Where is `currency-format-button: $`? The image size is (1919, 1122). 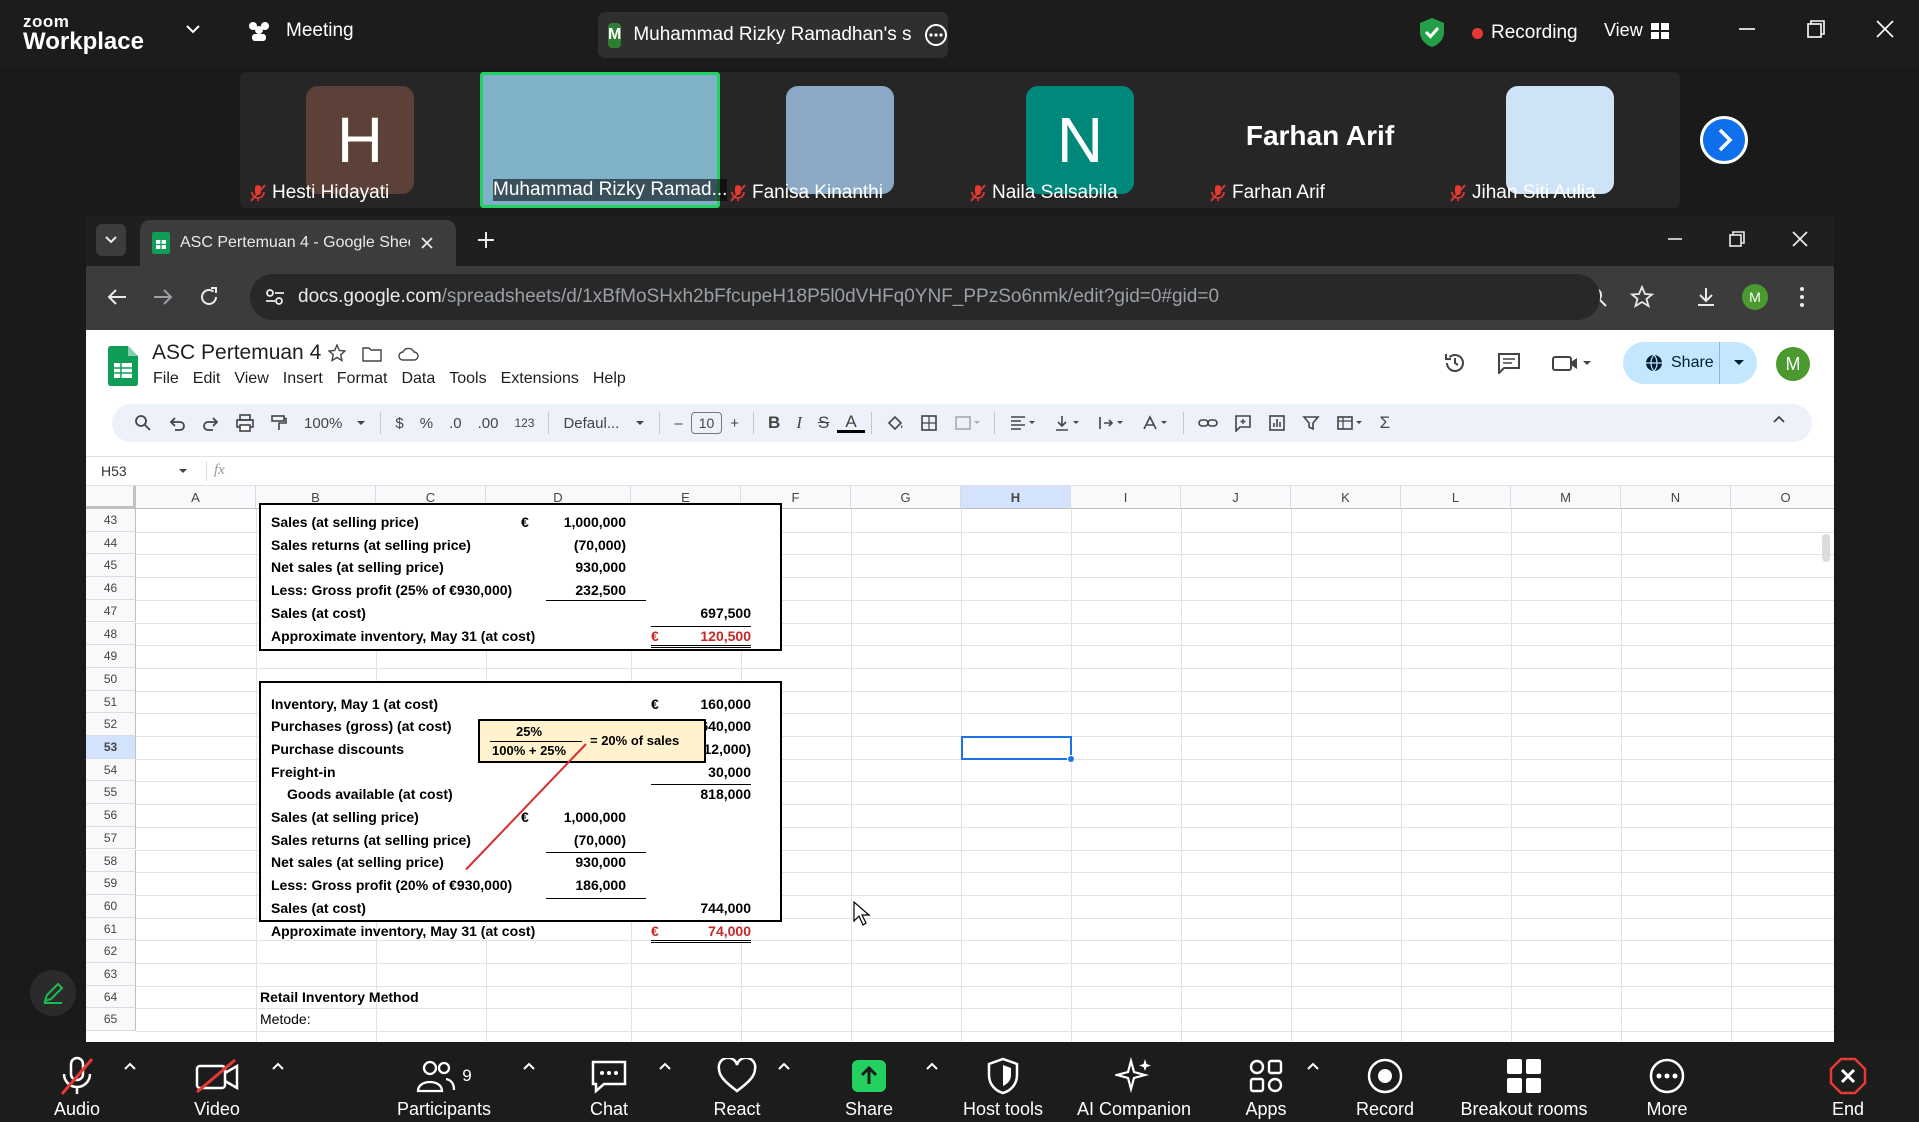
currency-format-button: $ is located at coordinates (399, 423).